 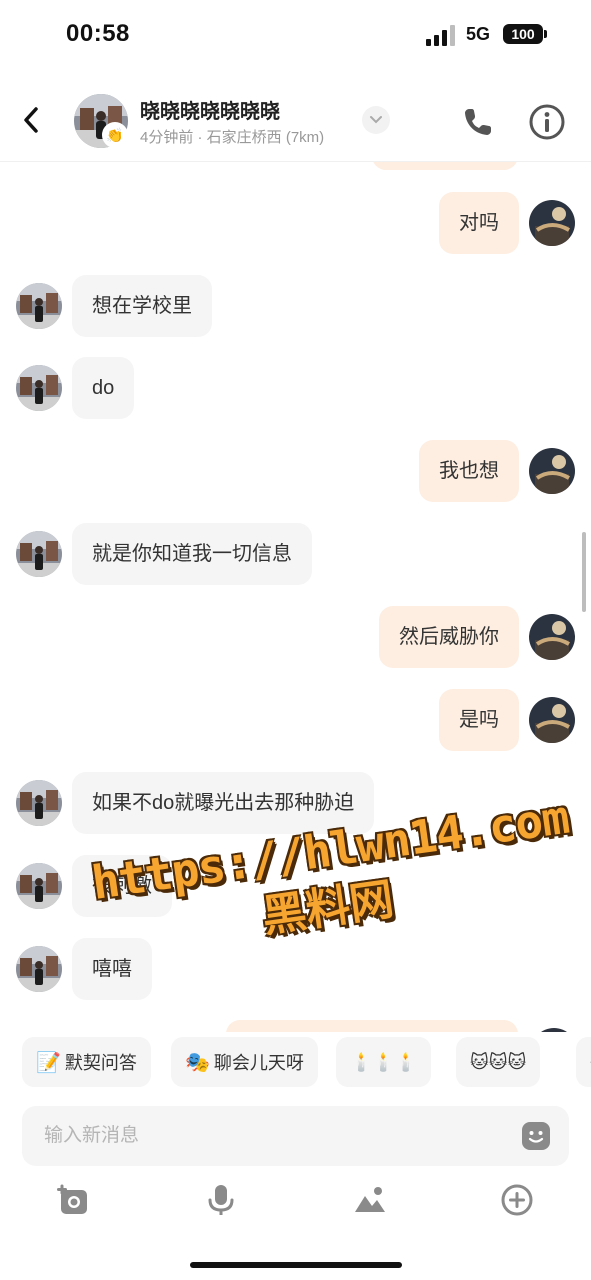 What do you see at coordinates (197, 1062) in the screenshot?
I see `chat-mask-icon: 🎭` at bounding box center [197, 1062].